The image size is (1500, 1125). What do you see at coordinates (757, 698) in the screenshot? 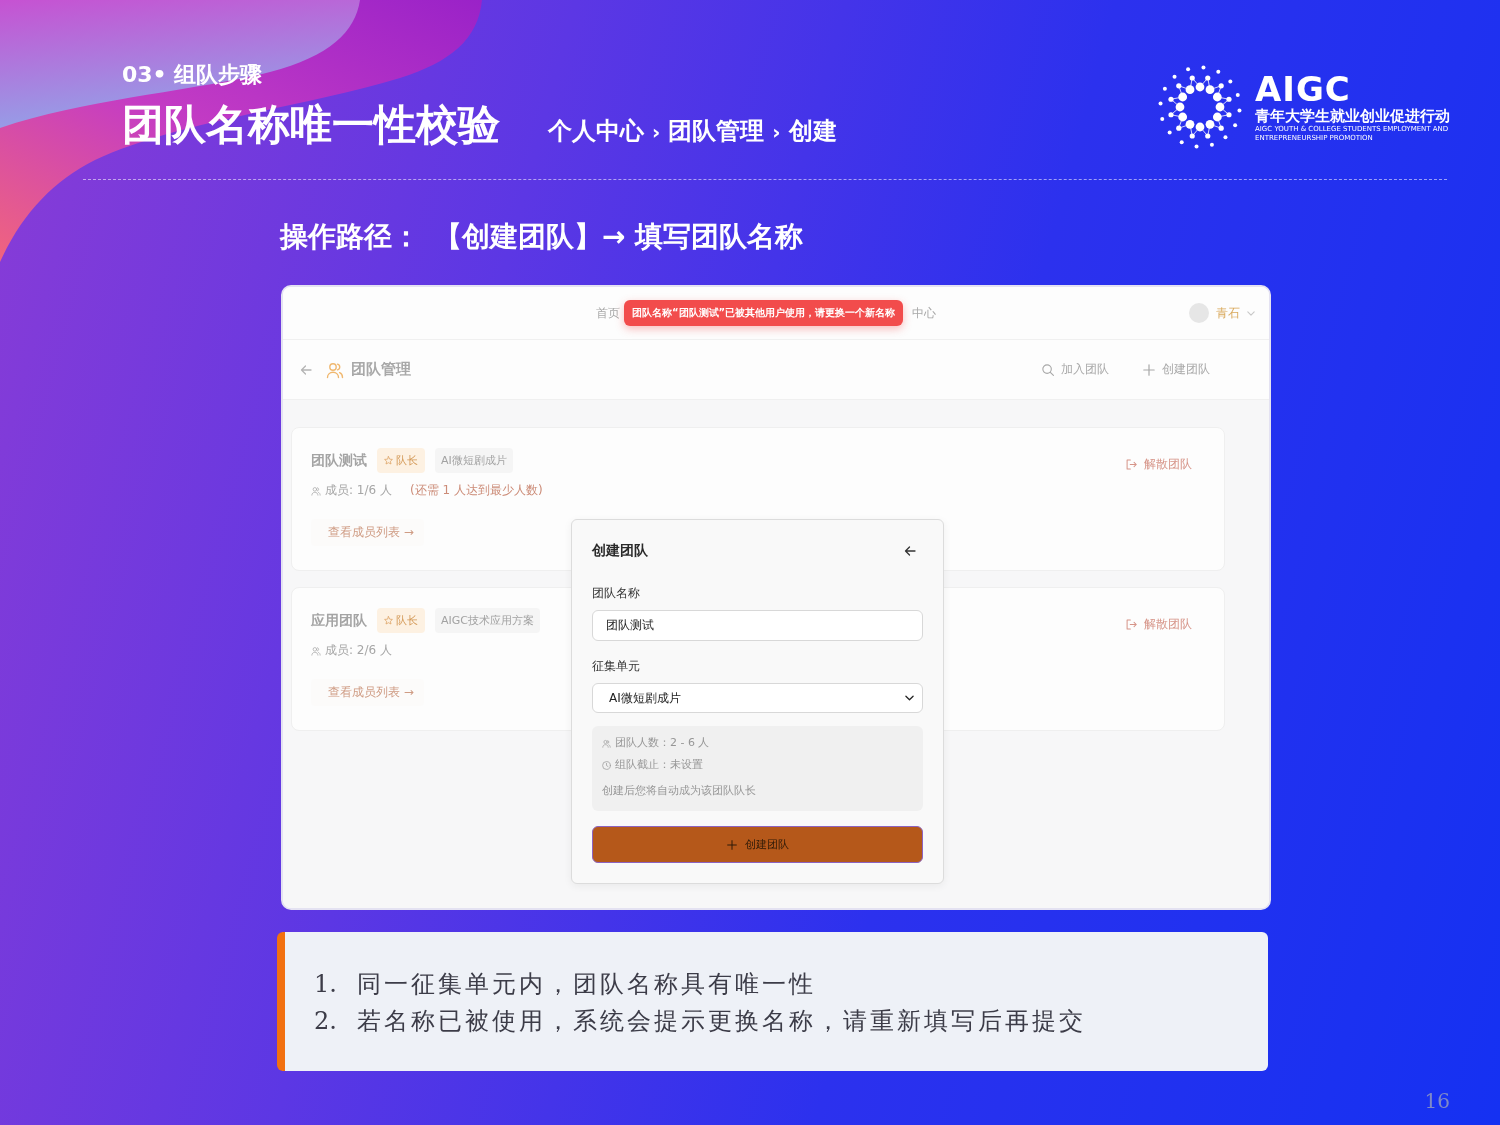
I see `unit-select: AI微短剧成片` at bounding box center [757, 698].